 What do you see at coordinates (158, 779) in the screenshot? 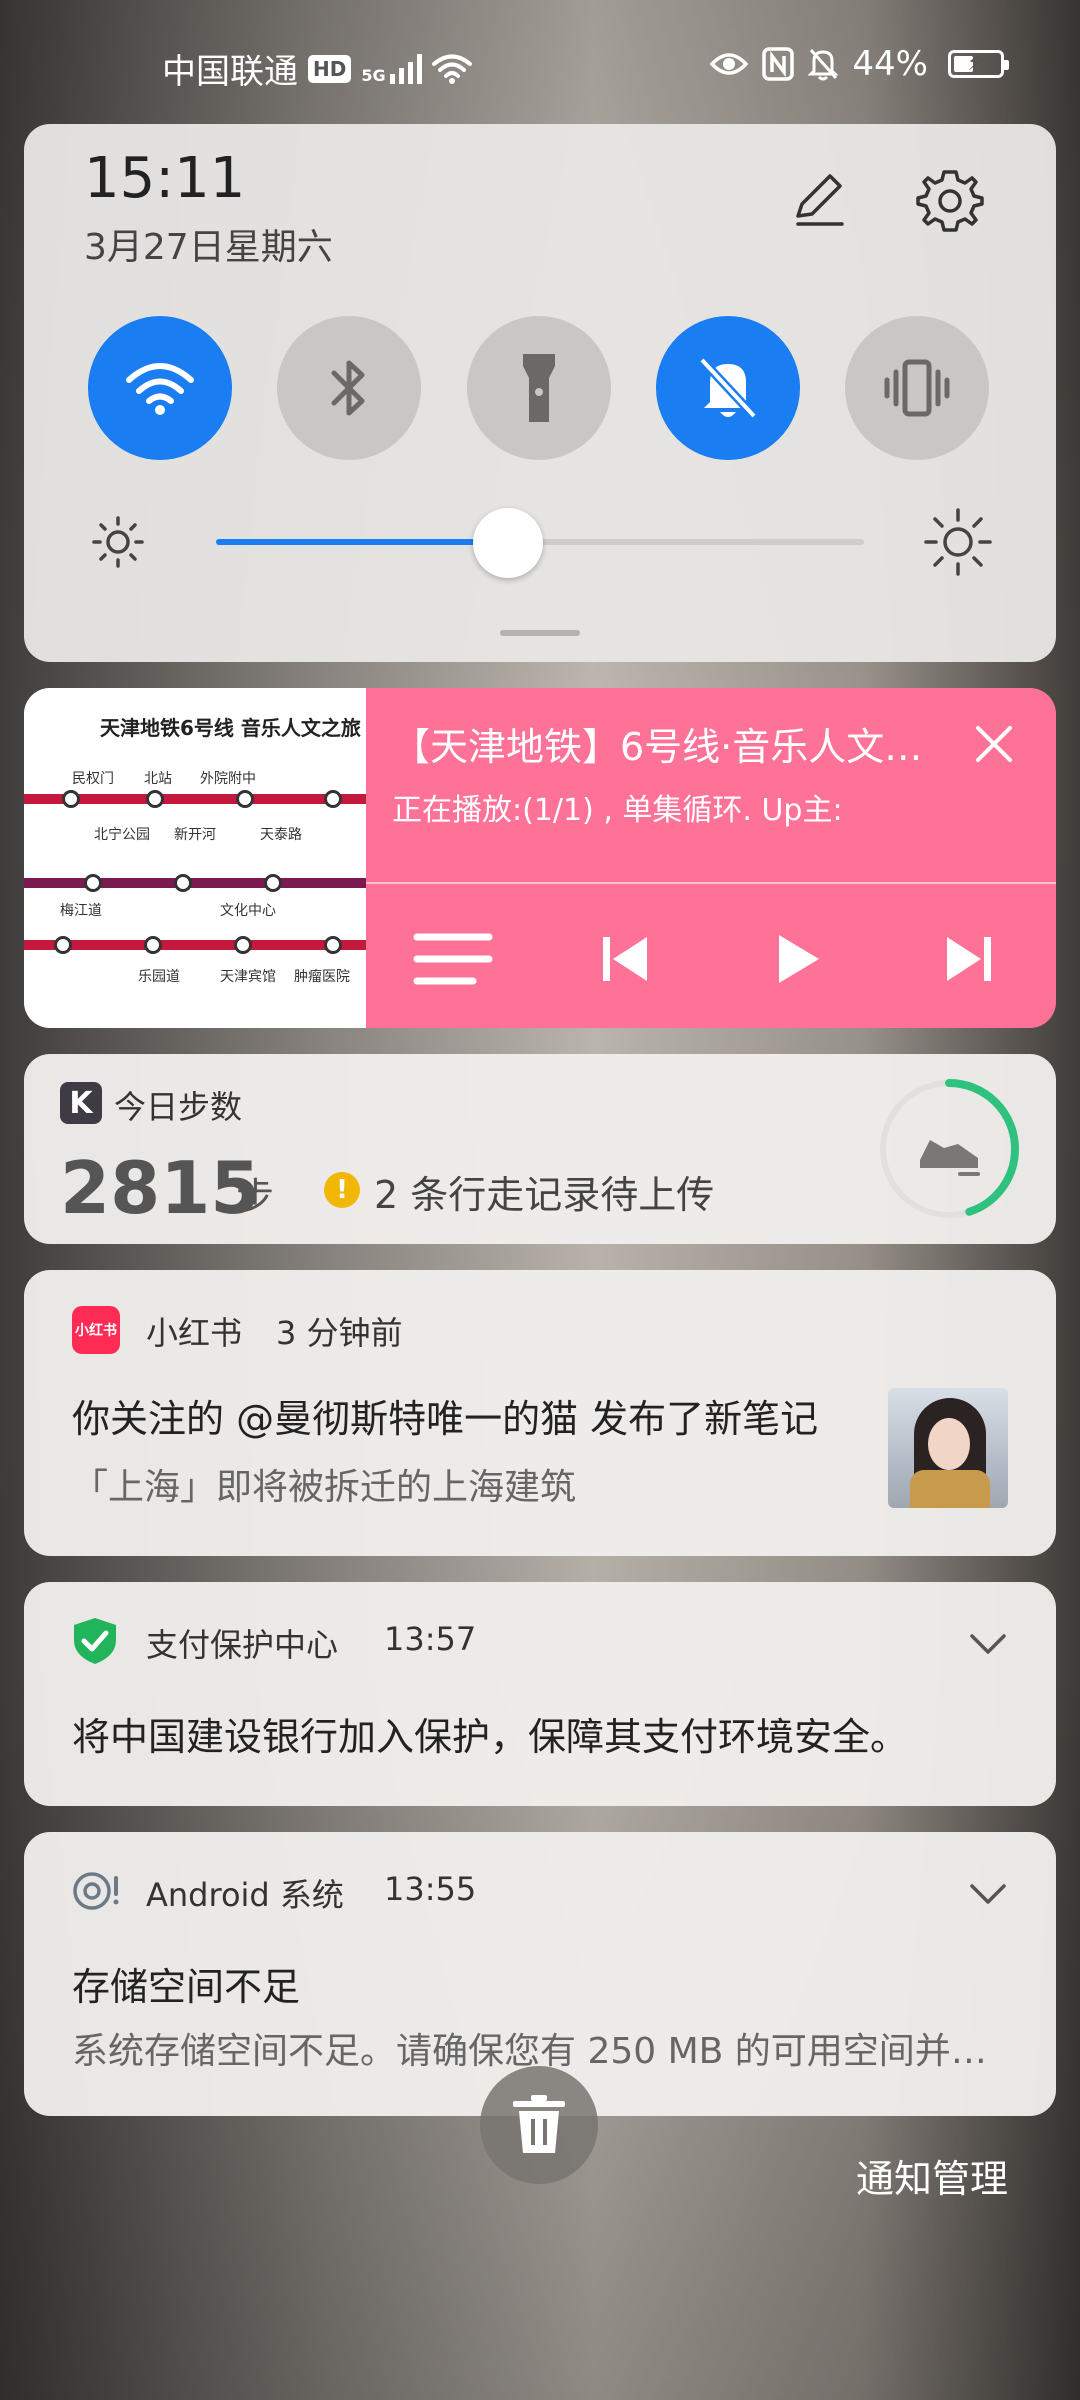
I see `station-label: 北站` at bounding box center [158, 779].